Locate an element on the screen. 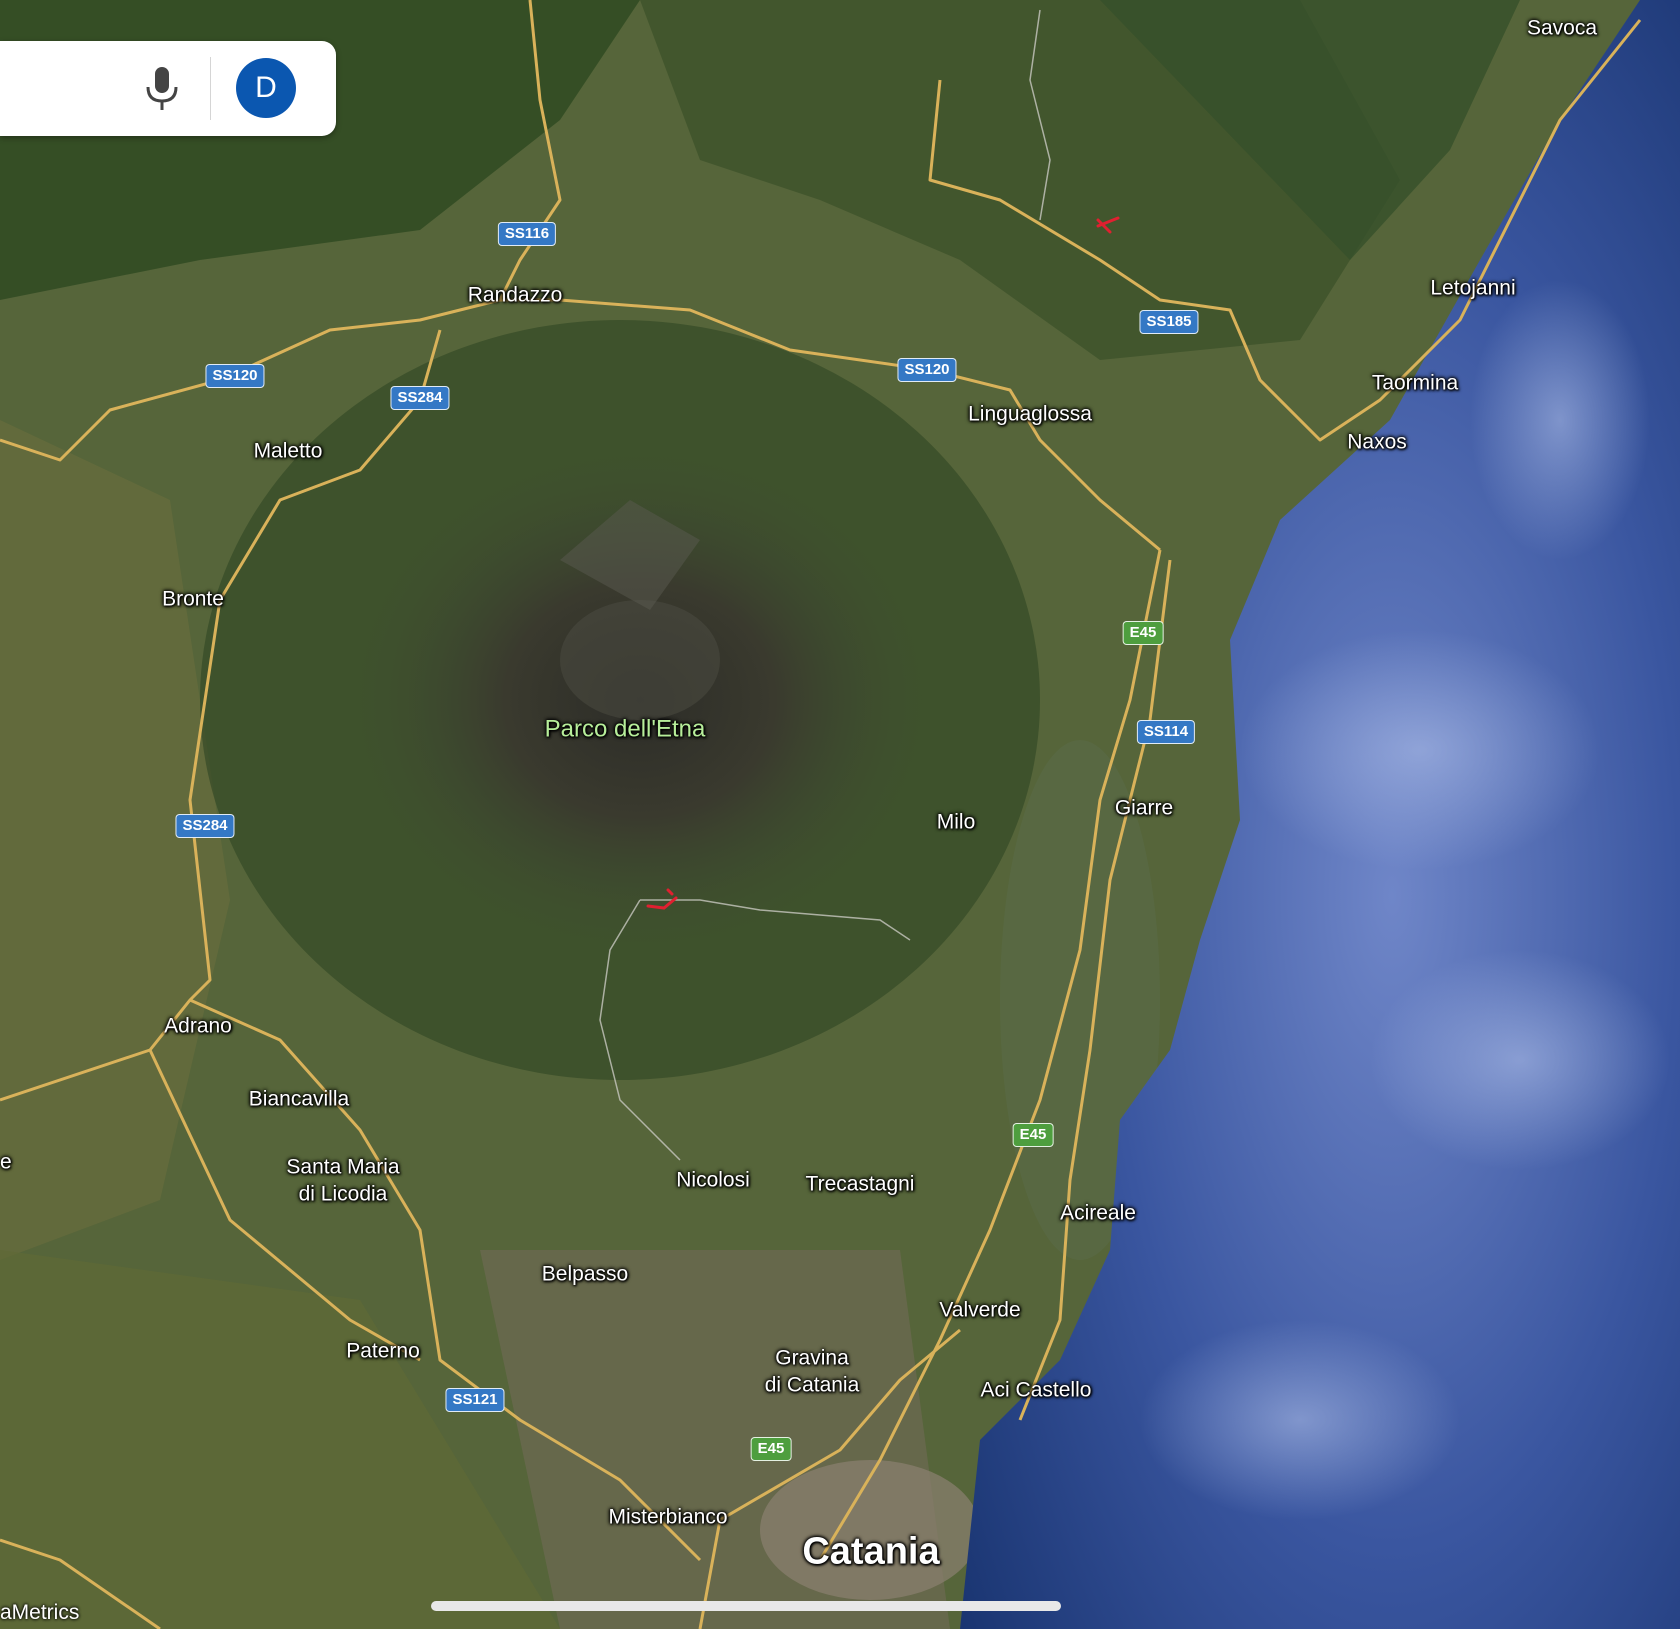  place-label: Biancavilla is located at coordinates (299, 1099).